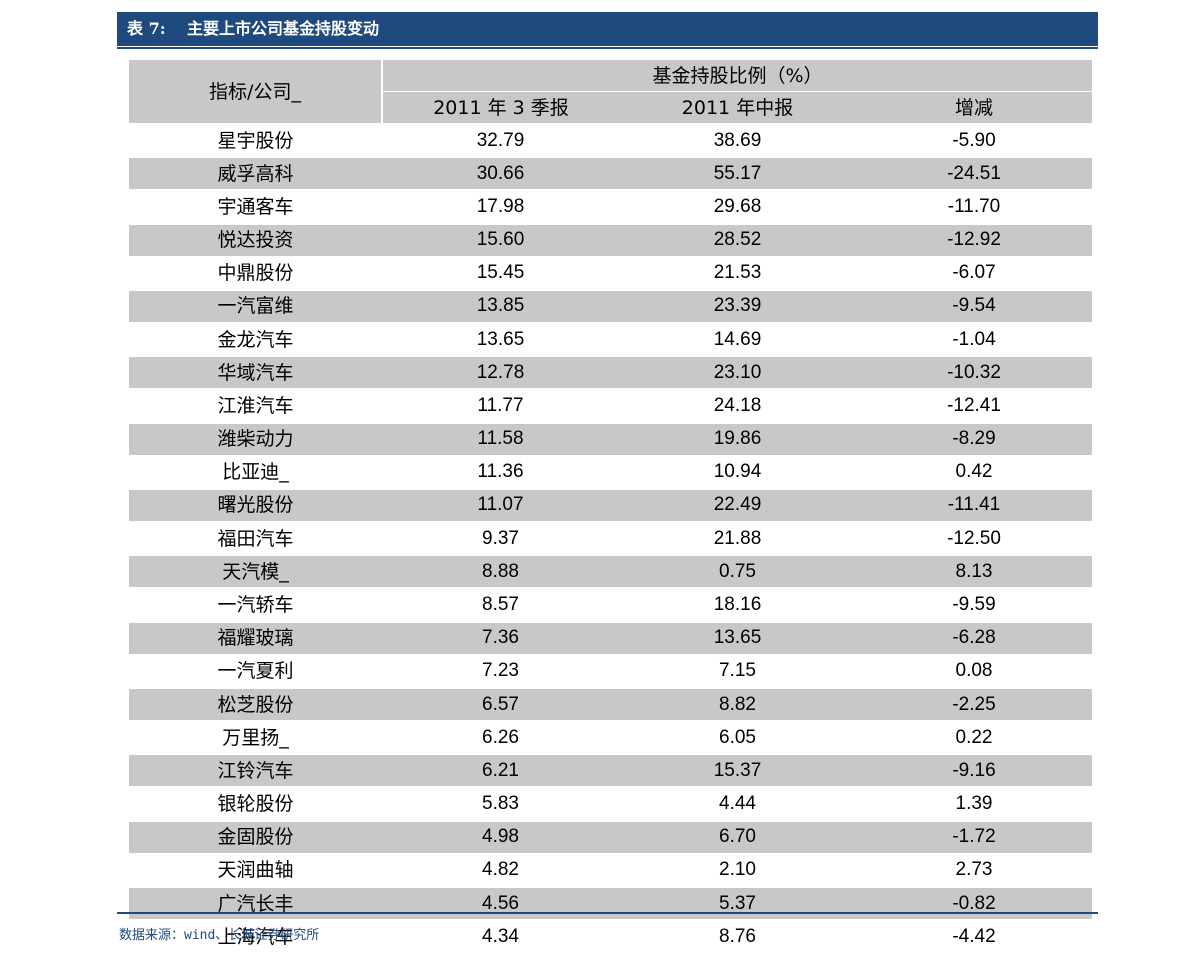 The height and width of the screenshot is (961, 1191). What do you see at coordinates (737, 306) in the screenshot?
I see `mid-value-cell: 23.39` at bounding box center [737, 306].